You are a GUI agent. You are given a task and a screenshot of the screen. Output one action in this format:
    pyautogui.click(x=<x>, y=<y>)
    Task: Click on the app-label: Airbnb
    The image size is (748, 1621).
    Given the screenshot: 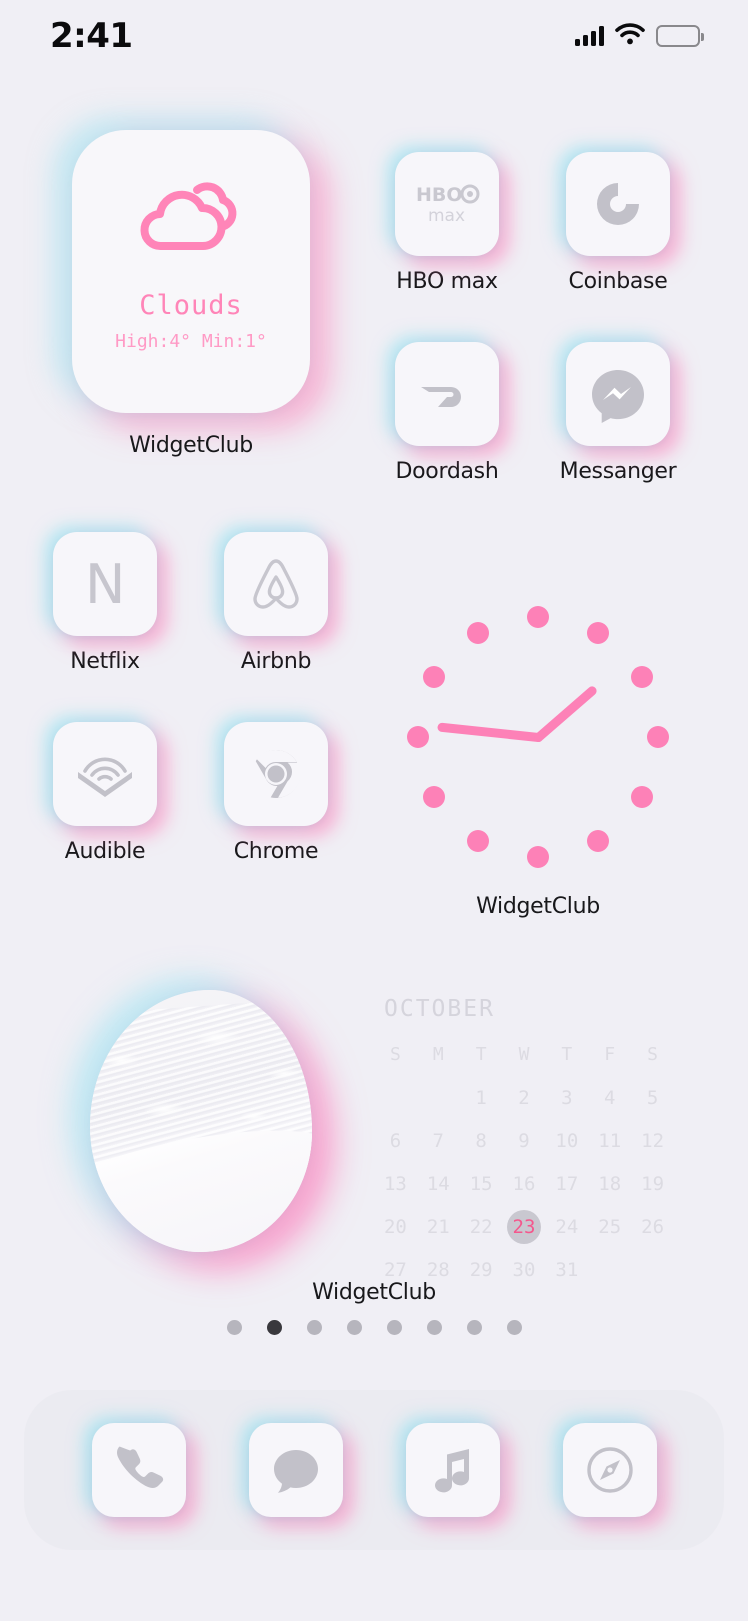 What is the action you would take?
    pyautogui.click(x=276, y=661)
    